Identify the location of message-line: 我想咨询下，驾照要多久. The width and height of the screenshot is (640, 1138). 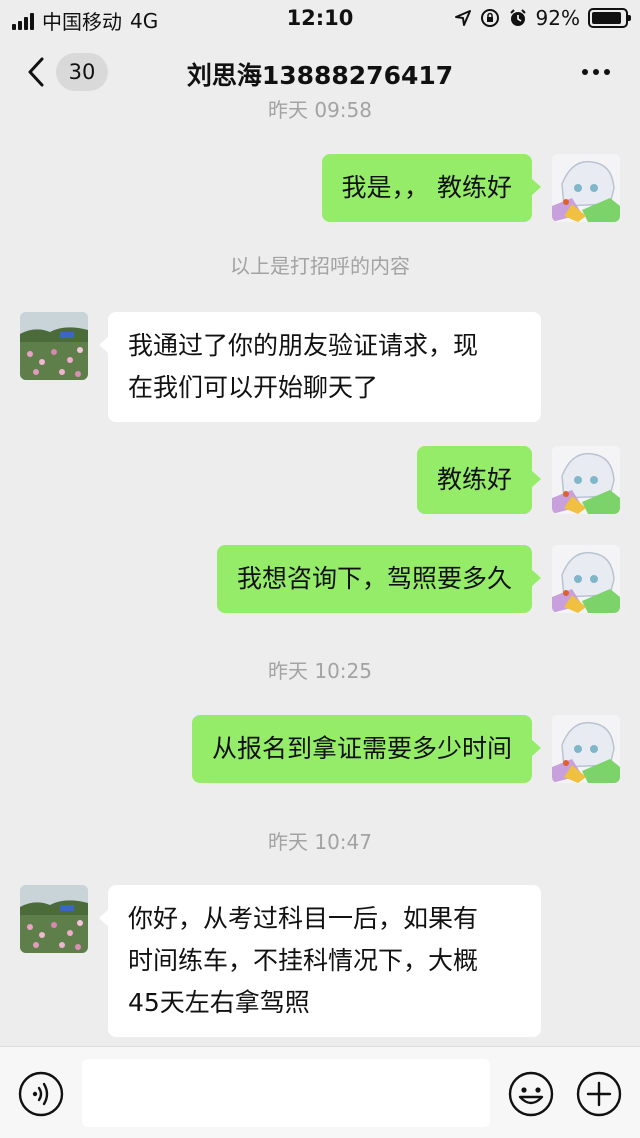
(374, 578).